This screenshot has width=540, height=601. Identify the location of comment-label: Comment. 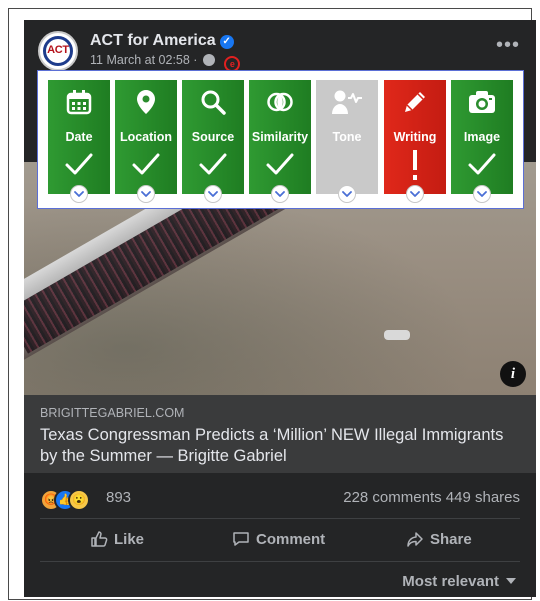
(291, 539).